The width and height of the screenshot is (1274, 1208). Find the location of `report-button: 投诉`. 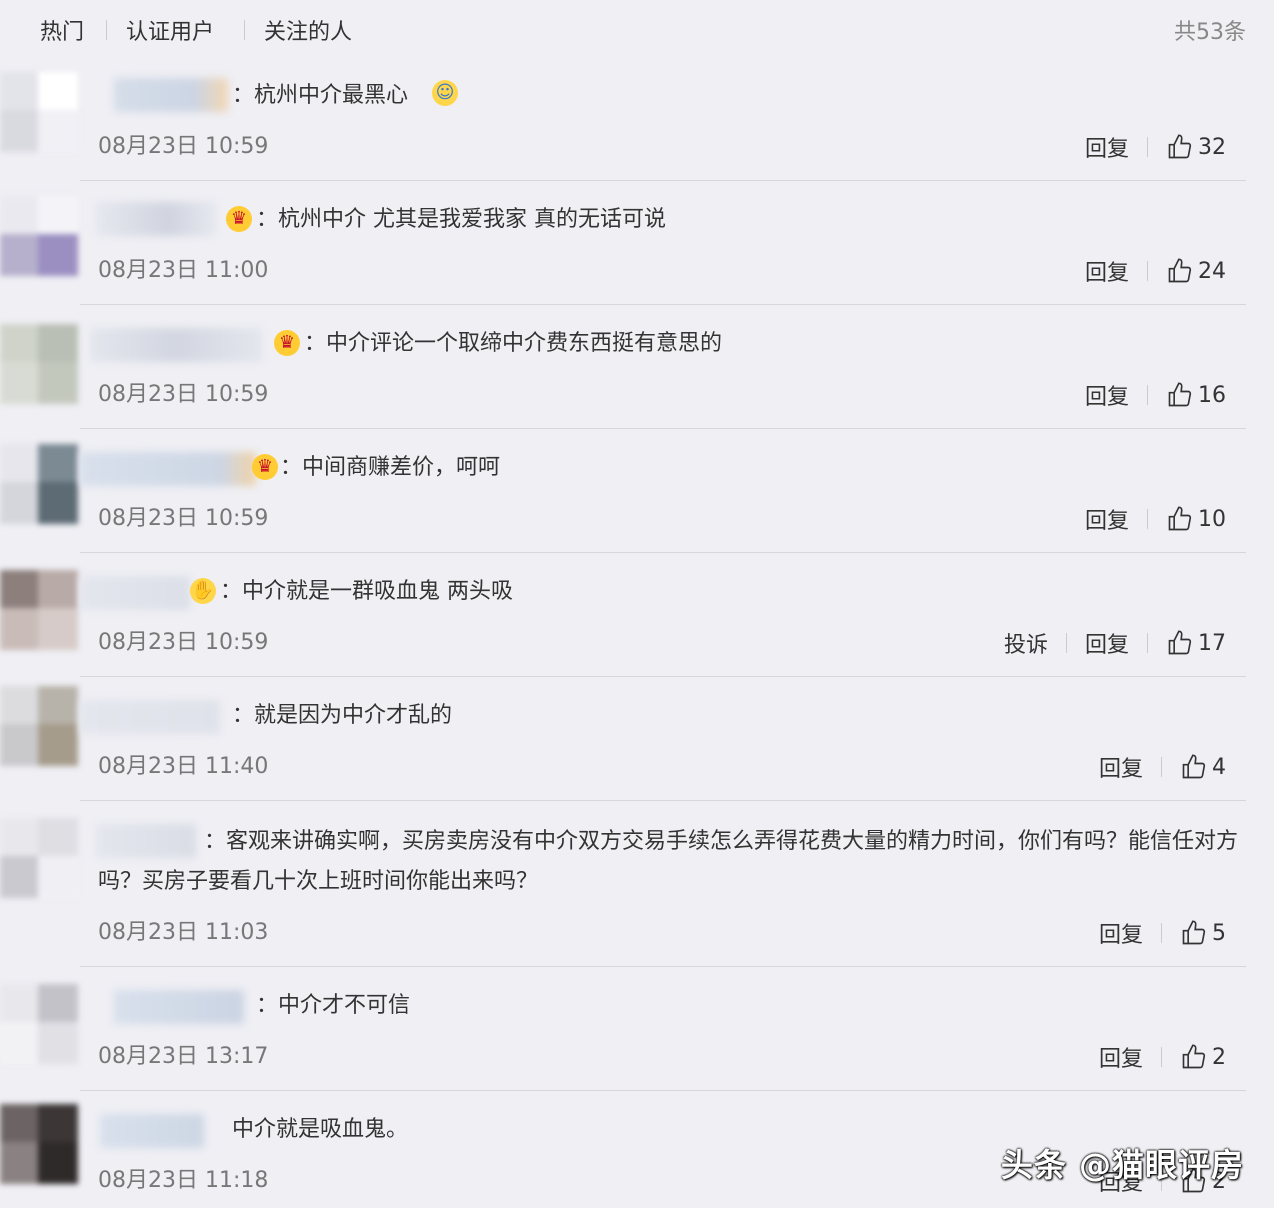

report-button: 投诉 is located at coordinates (1026, 643).